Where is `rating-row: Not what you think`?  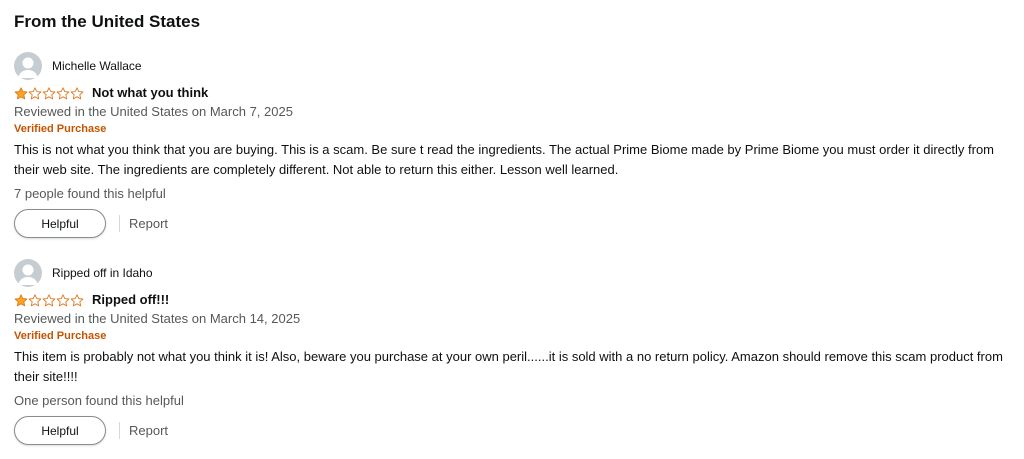 rating-row: Not what you think is located at coordinates (111, 93).